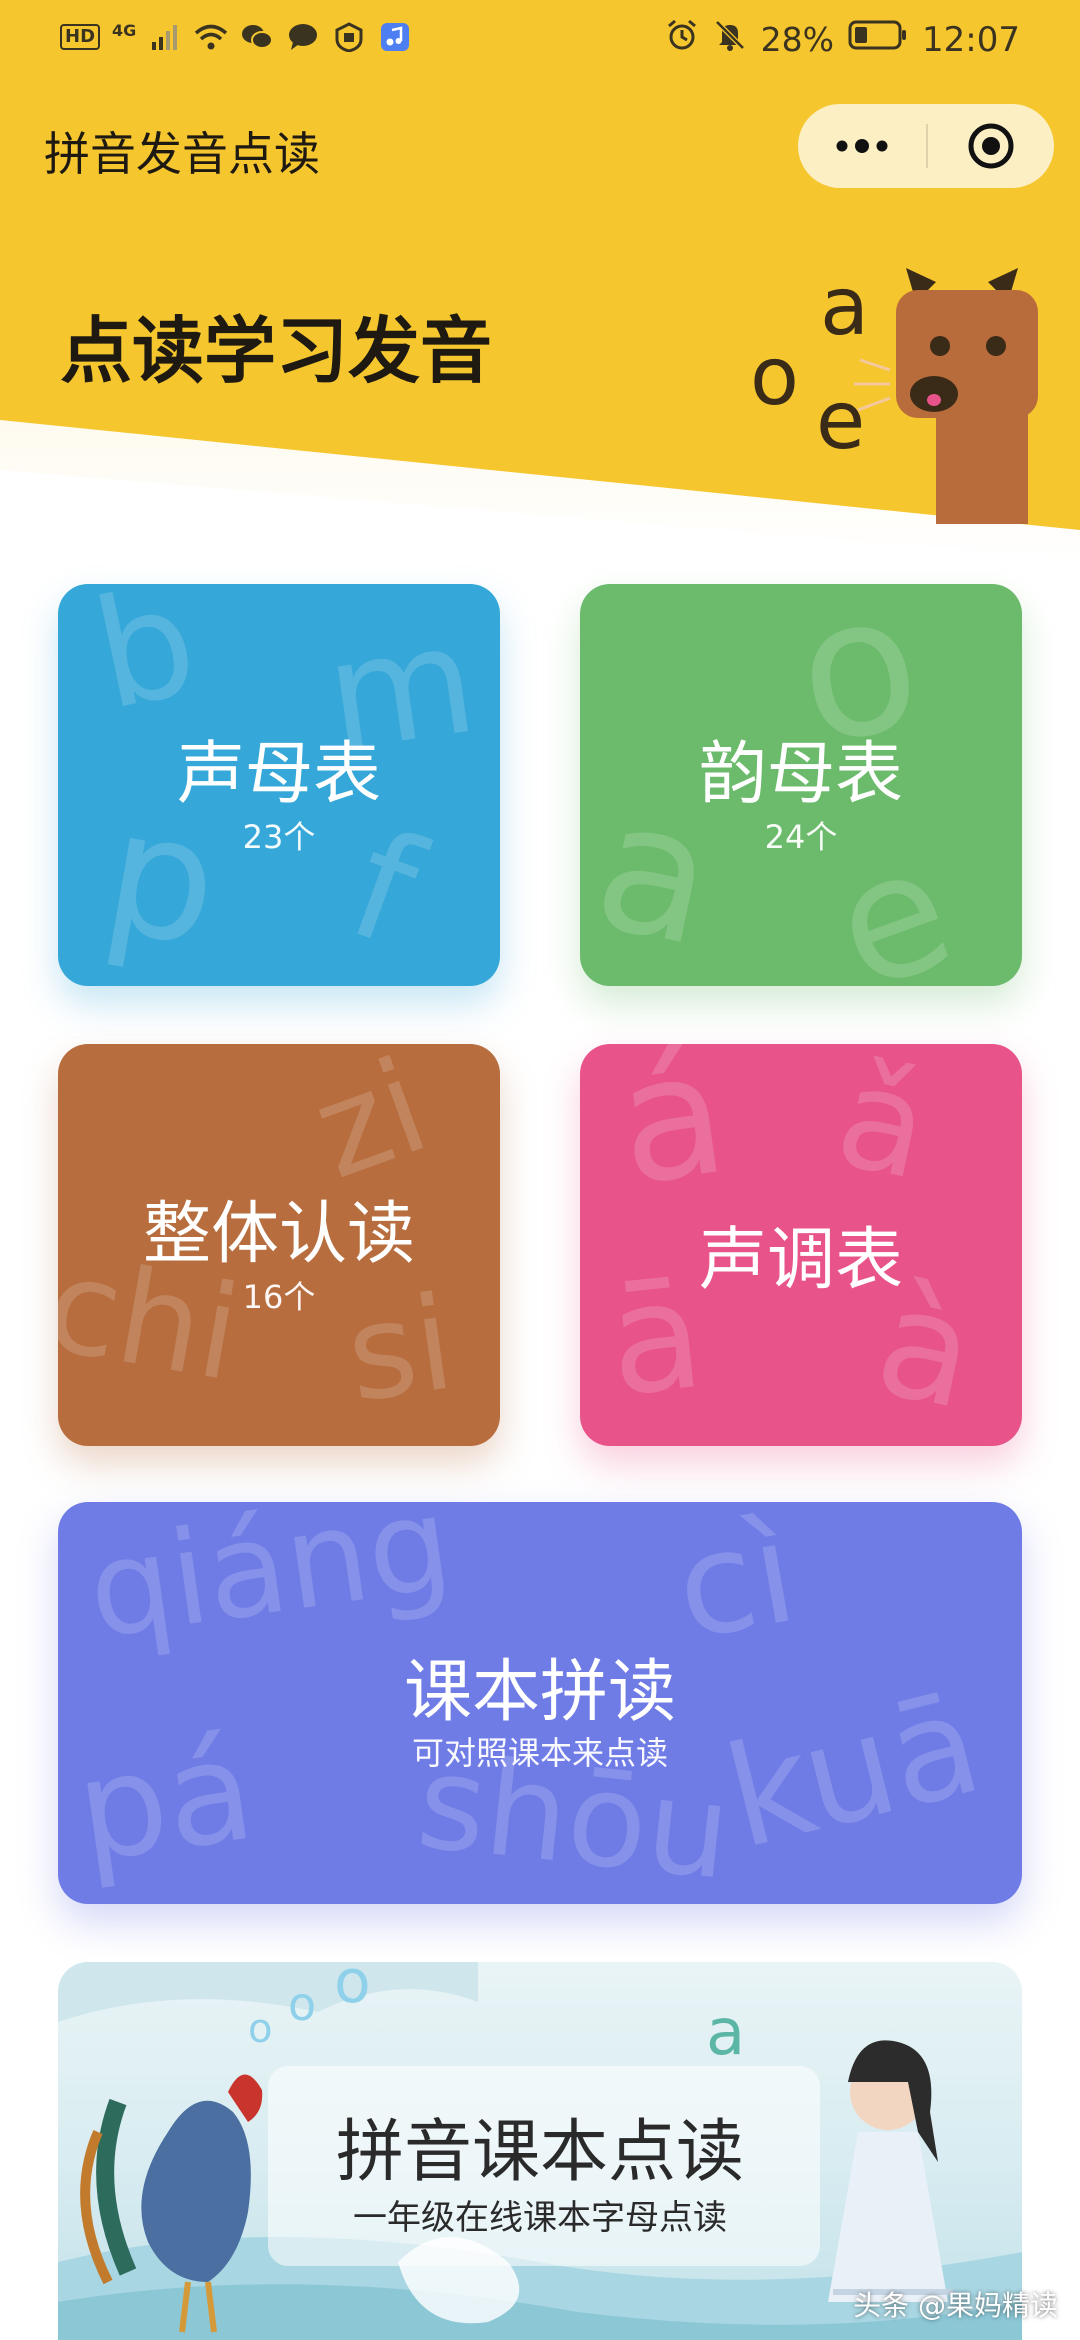  I want to click on status-right: 28% 12:07, so click(842, 39).